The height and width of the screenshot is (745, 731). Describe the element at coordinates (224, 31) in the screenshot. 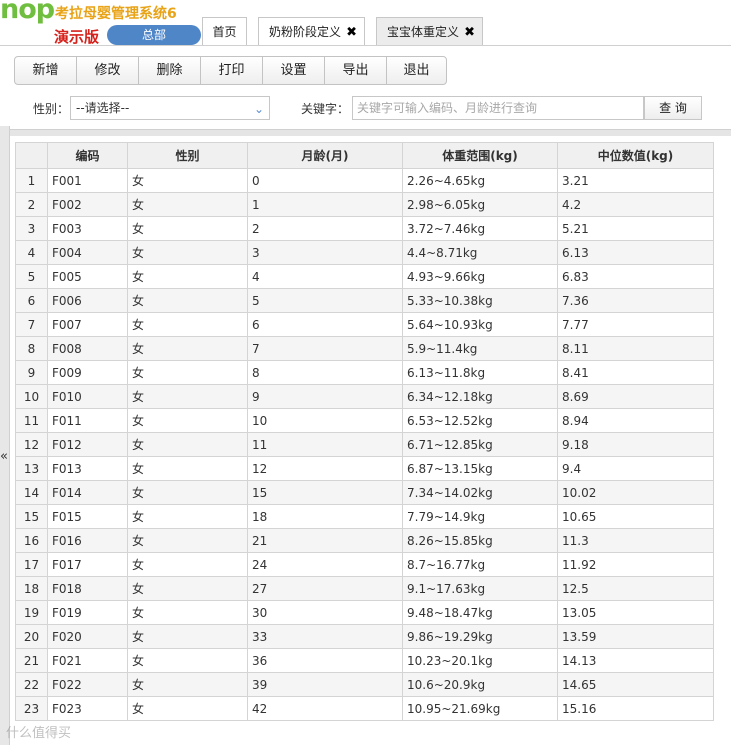

I see `tab-home: 首页` at that location.